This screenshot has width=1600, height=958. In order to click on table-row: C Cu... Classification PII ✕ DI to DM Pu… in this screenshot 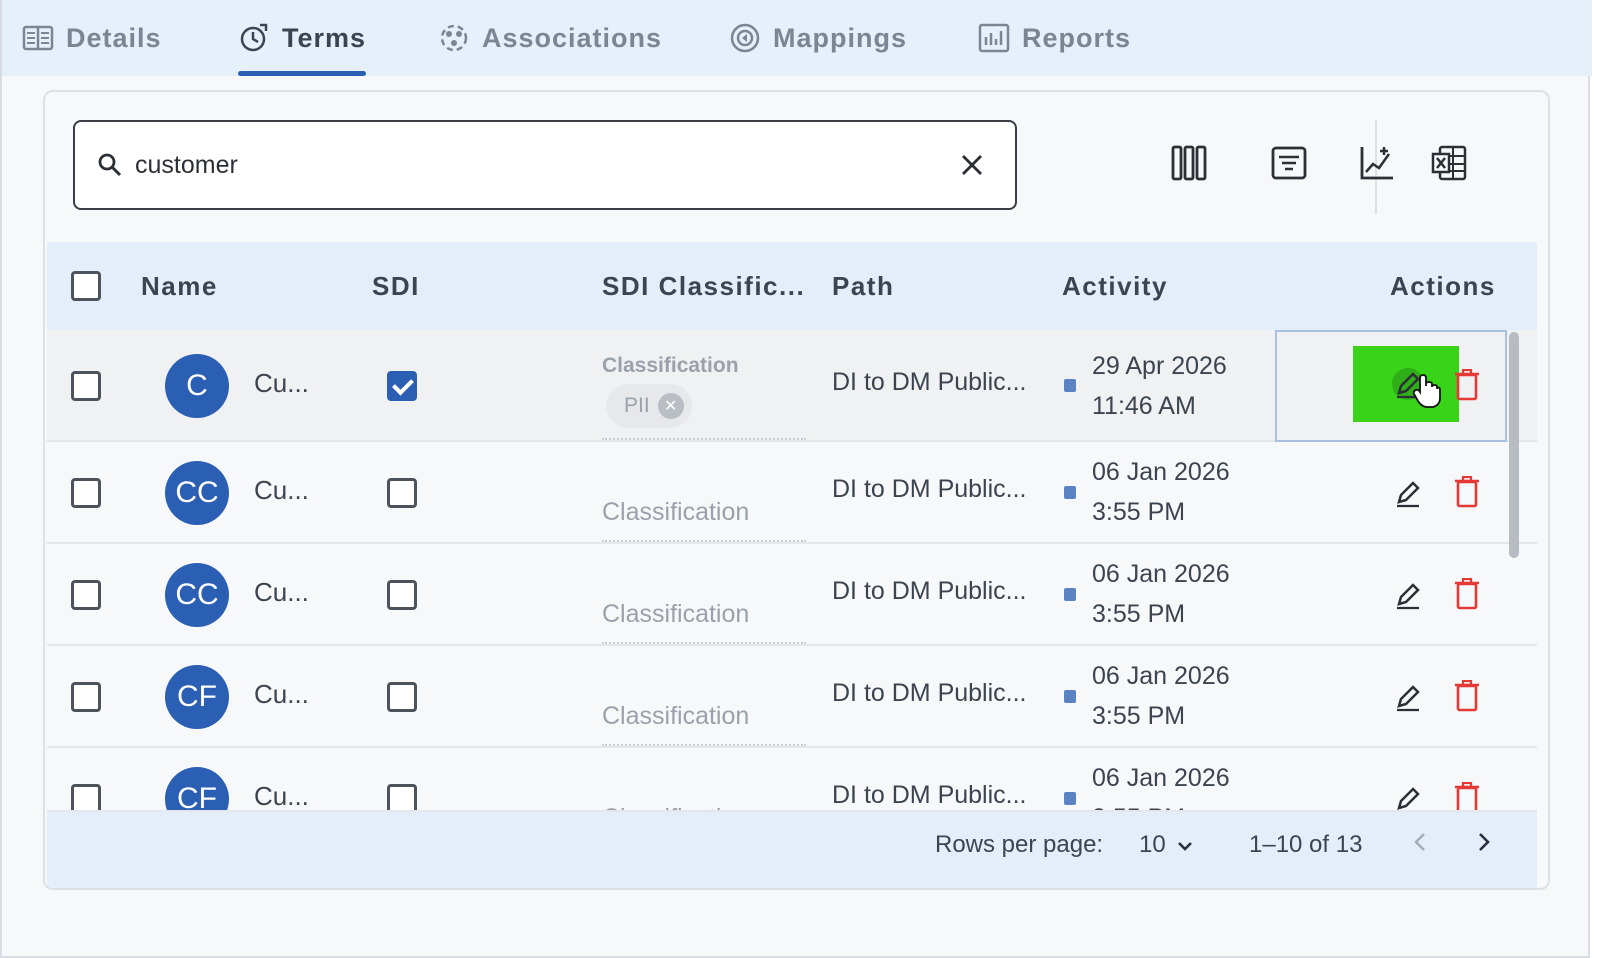, I will do `click(792, 386)`.